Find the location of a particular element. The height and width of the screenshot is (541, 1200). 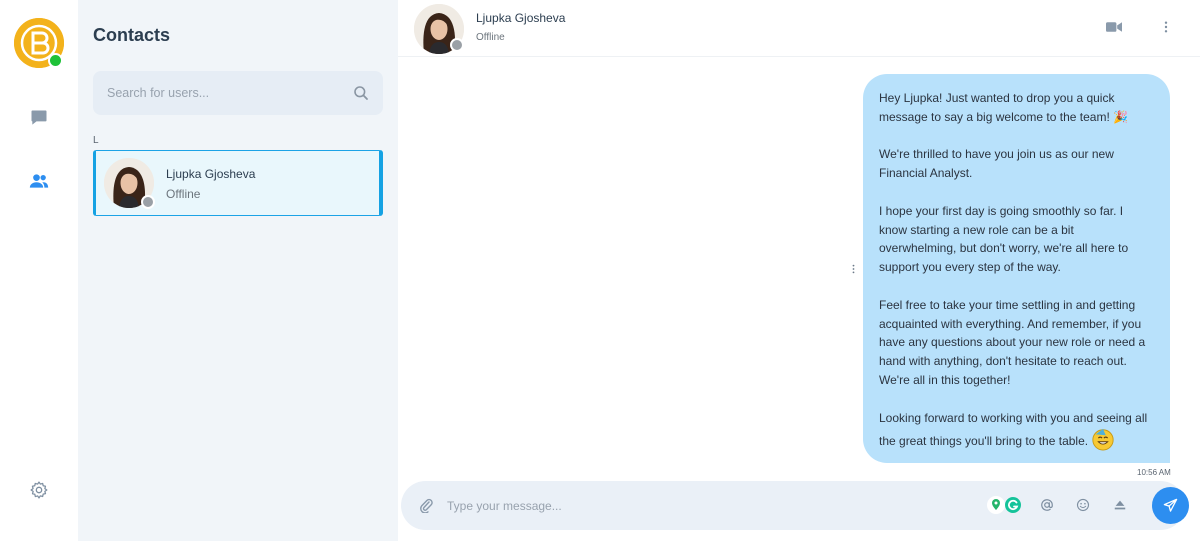

search-box is located at coordinates (238, 93).